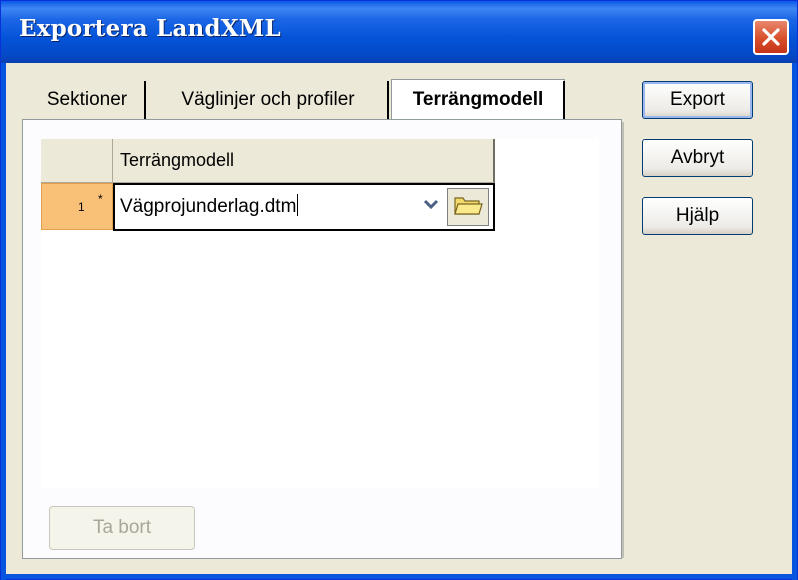  Describe the element at coordinates (87, 100) in the screenshot. I see `tab-sektioner: Sektioner` at that location.